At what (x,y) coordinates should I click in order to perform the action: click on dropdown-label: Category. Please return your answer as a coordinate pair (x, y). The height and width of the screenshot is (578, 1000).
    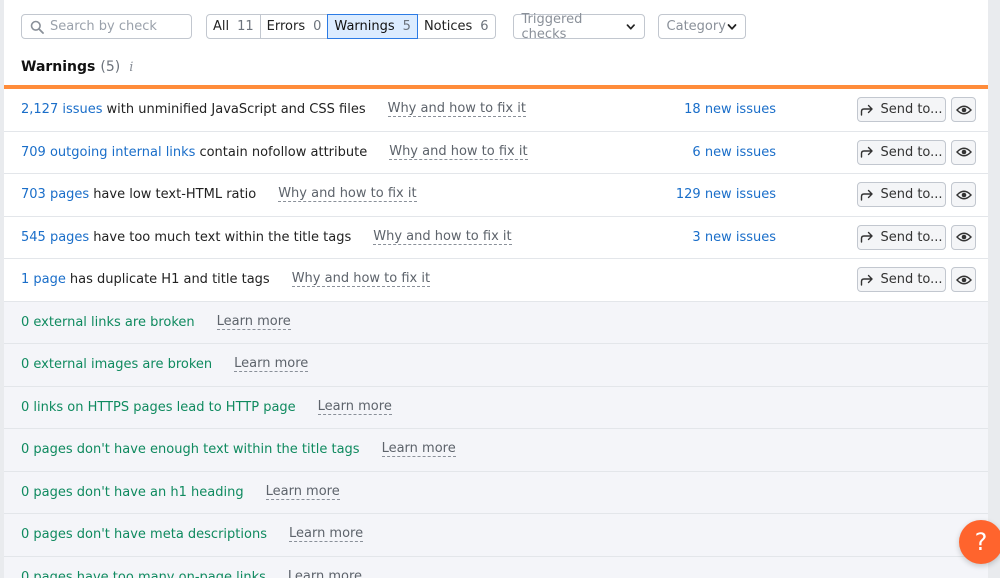
    Looking at the image, I should click on (696, 26).